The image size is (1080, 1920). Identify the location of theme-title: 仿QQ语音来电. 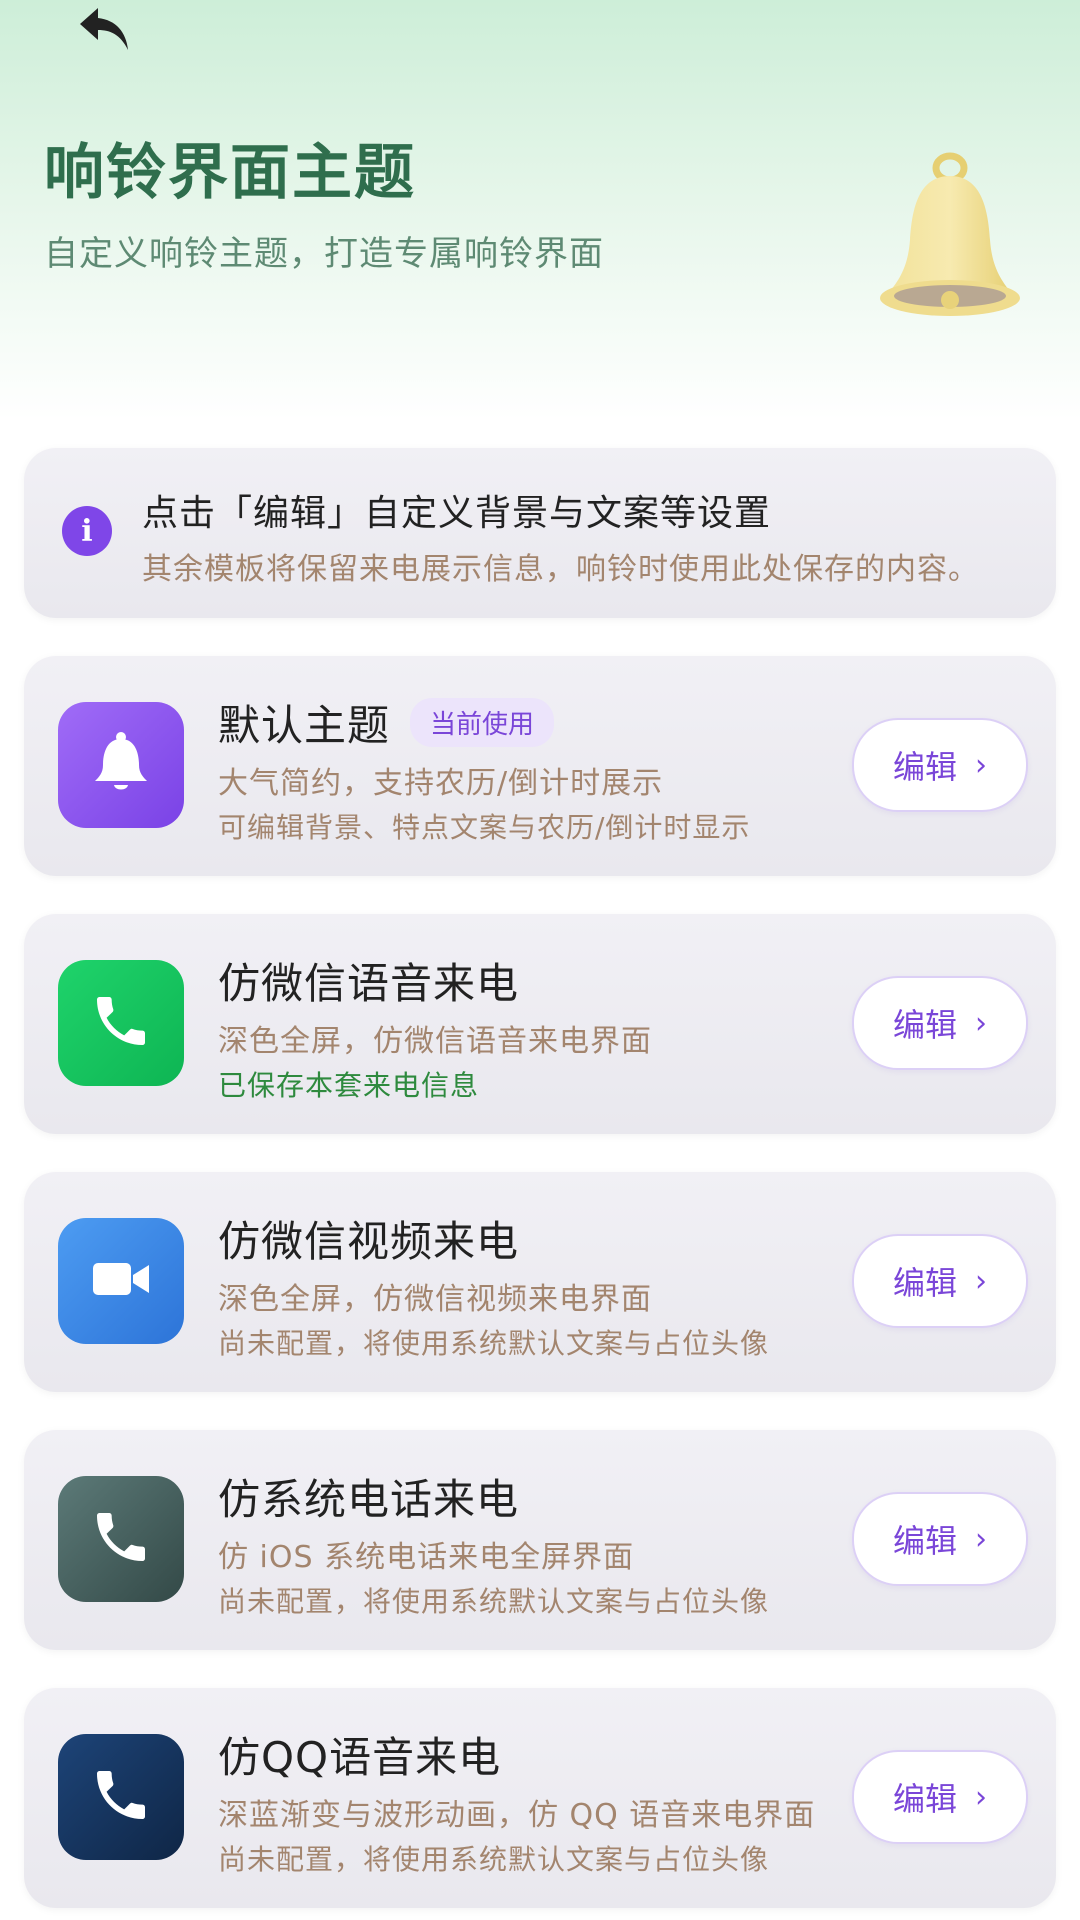
(360, 1757).